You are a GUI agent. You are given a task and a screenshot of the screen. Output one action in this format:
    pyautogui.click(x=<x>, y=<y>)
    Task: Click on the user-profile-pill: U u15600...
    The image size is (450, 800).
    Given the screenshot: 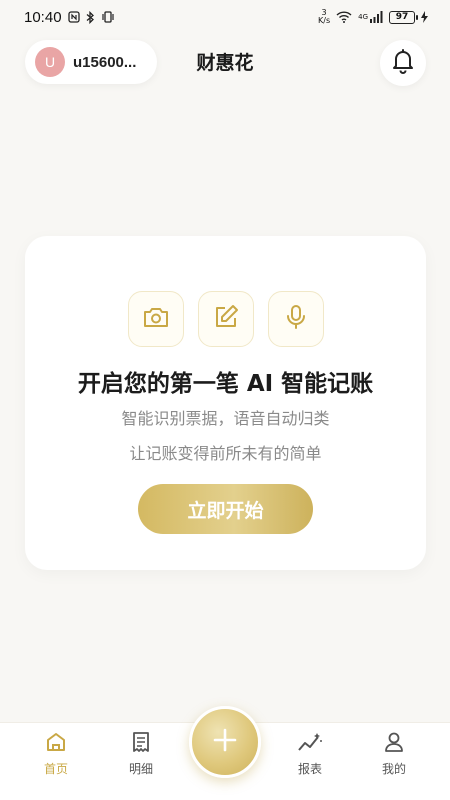 What is the action you would take?
    pyautogui.click(x=91, y=62)
    